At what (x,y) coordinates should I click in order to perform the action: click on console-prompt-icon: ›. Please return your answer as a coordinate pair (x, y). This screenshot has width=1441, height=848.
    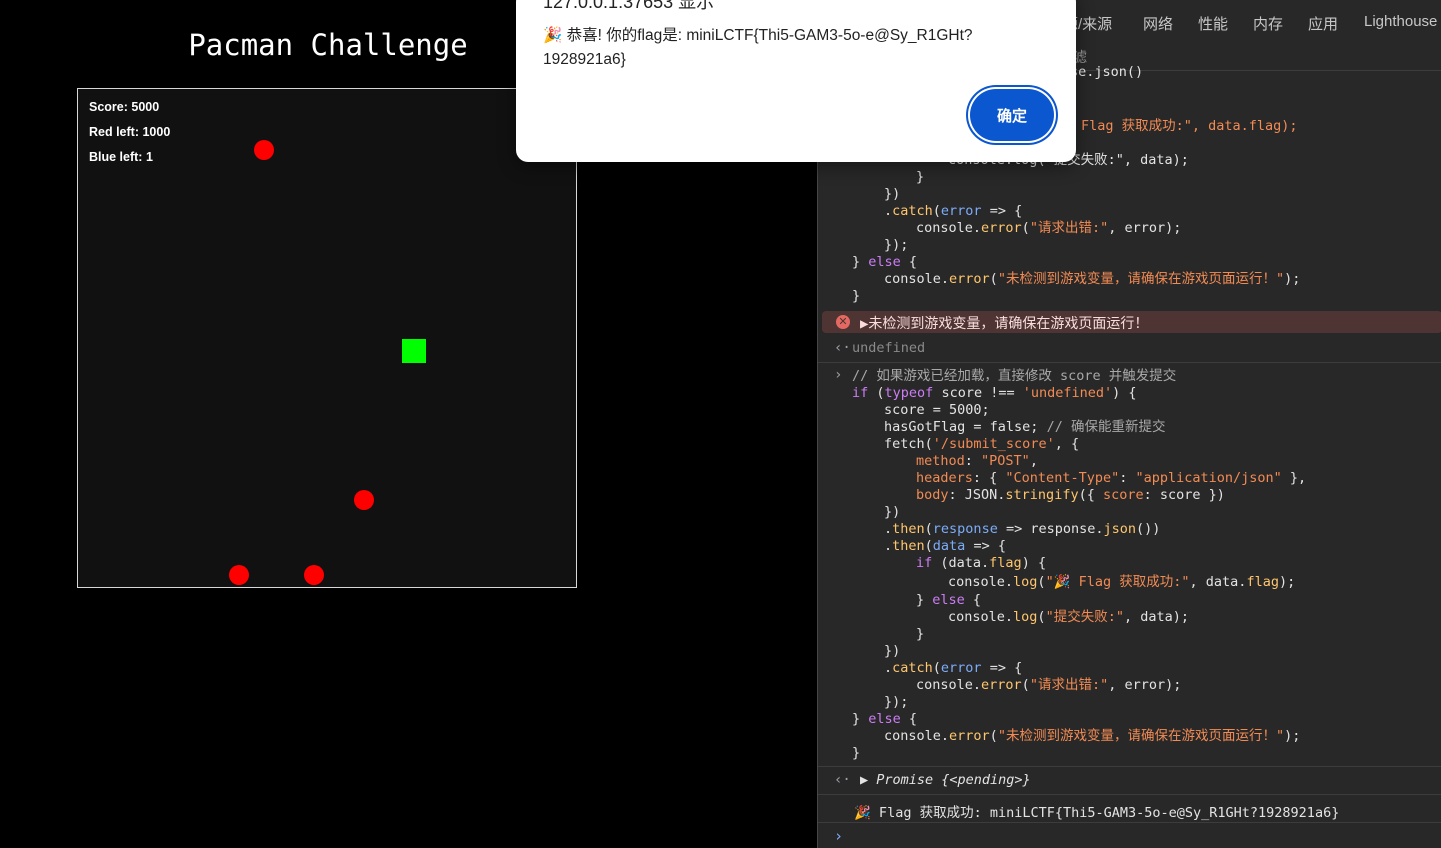
    Looking at the image, I should click on (838, 836).